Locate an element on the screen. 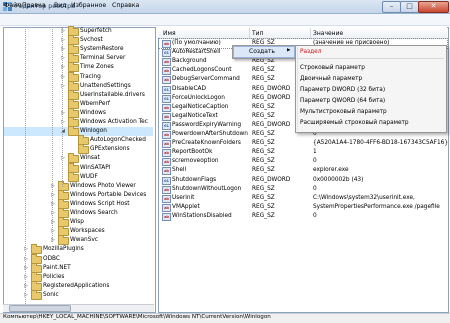  value-data: C:\Windows\system32\userinit.exe, is located at coordinates (364, 197).